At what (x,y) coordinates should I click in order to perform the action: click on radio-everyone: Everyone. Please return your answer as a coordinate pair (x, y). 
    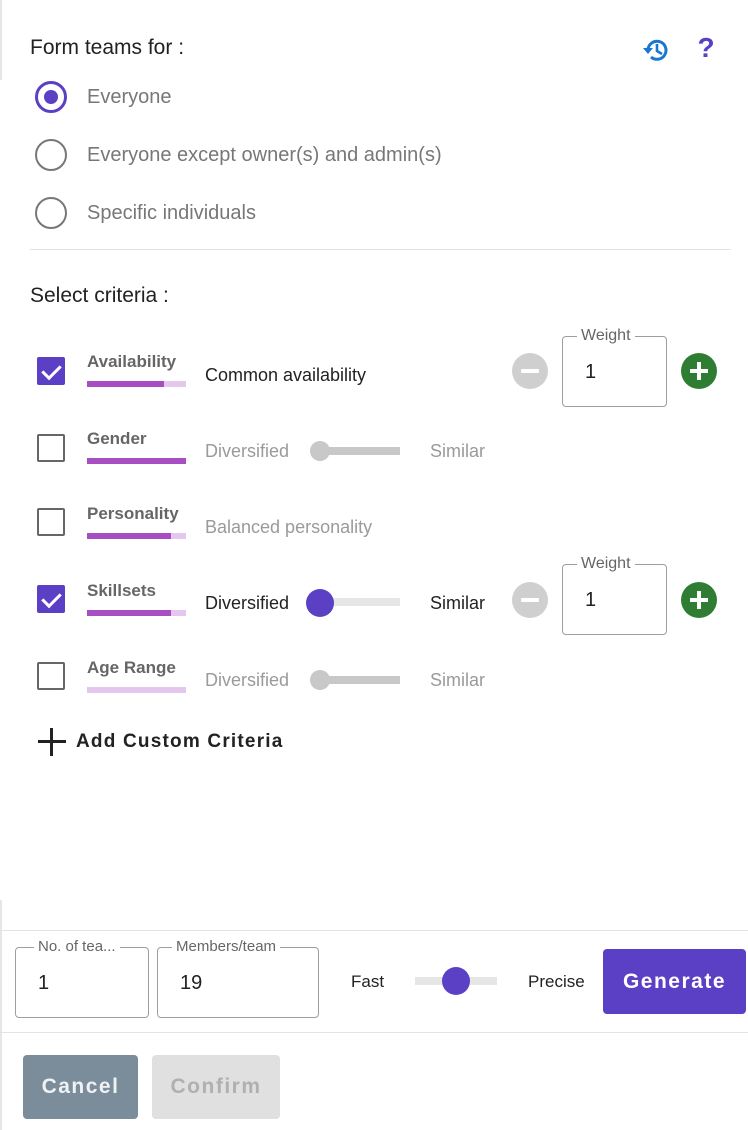
    Looking at the image, I should click on (103, 97).